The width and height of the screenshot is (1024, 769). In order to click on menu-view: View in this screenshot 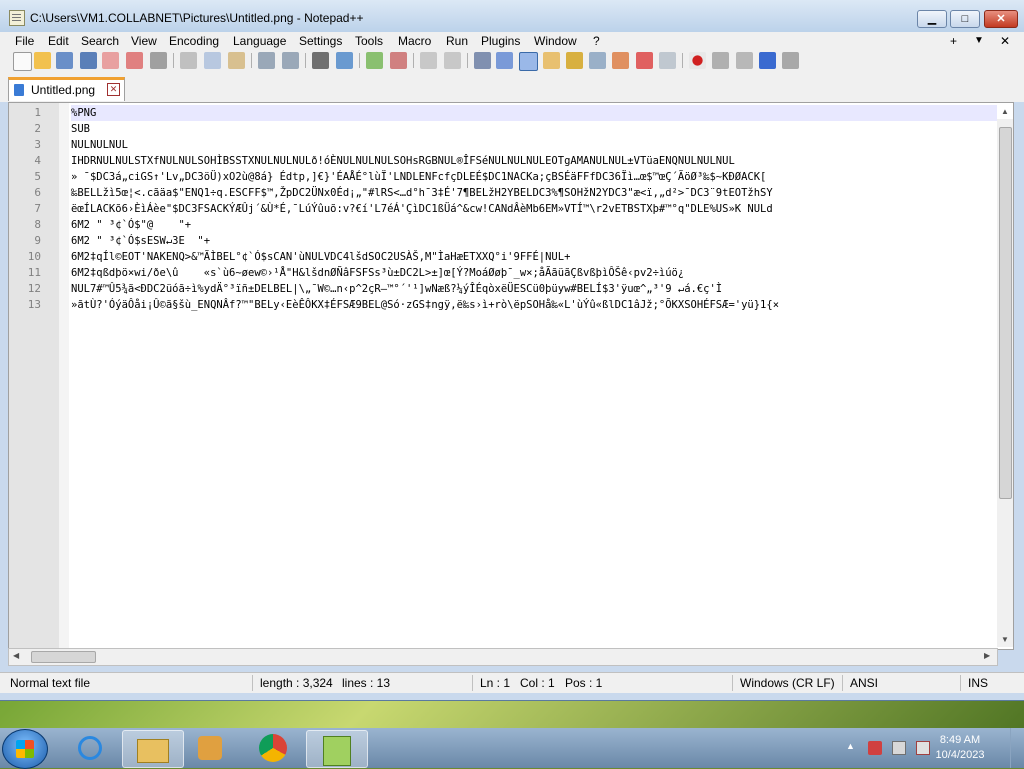, I will do `click(144, 41)`.